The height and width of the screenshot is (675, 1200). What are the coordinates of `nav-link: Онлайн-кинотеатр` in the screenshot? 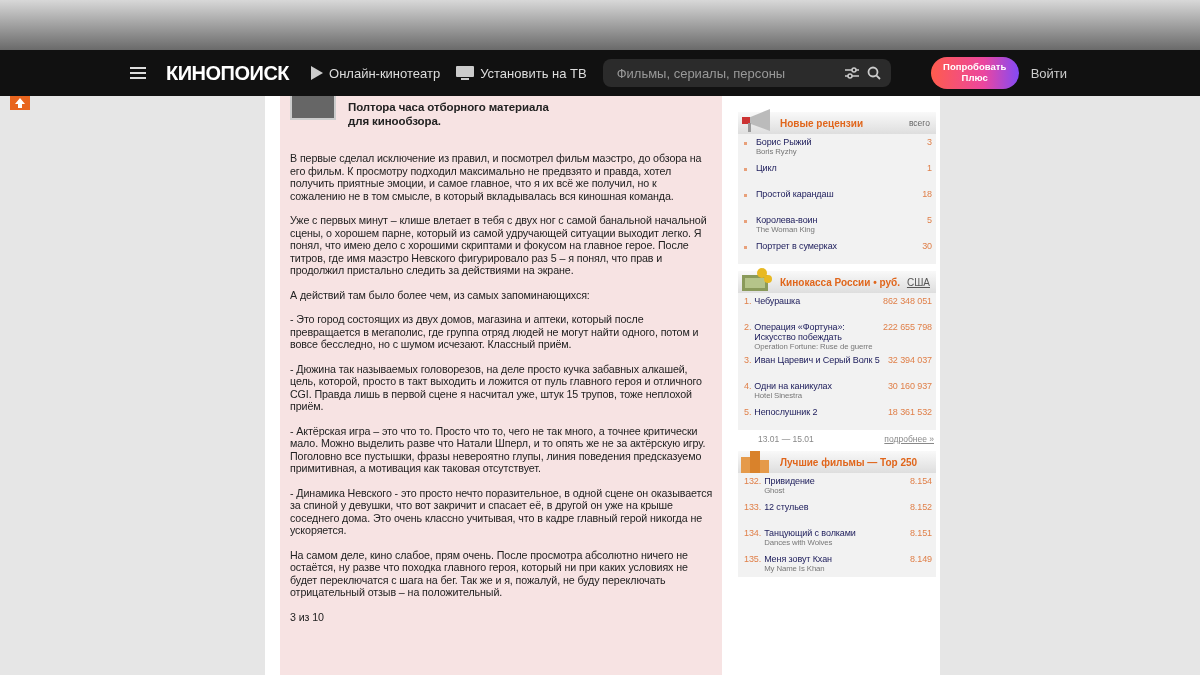 It's located at (376, 73).